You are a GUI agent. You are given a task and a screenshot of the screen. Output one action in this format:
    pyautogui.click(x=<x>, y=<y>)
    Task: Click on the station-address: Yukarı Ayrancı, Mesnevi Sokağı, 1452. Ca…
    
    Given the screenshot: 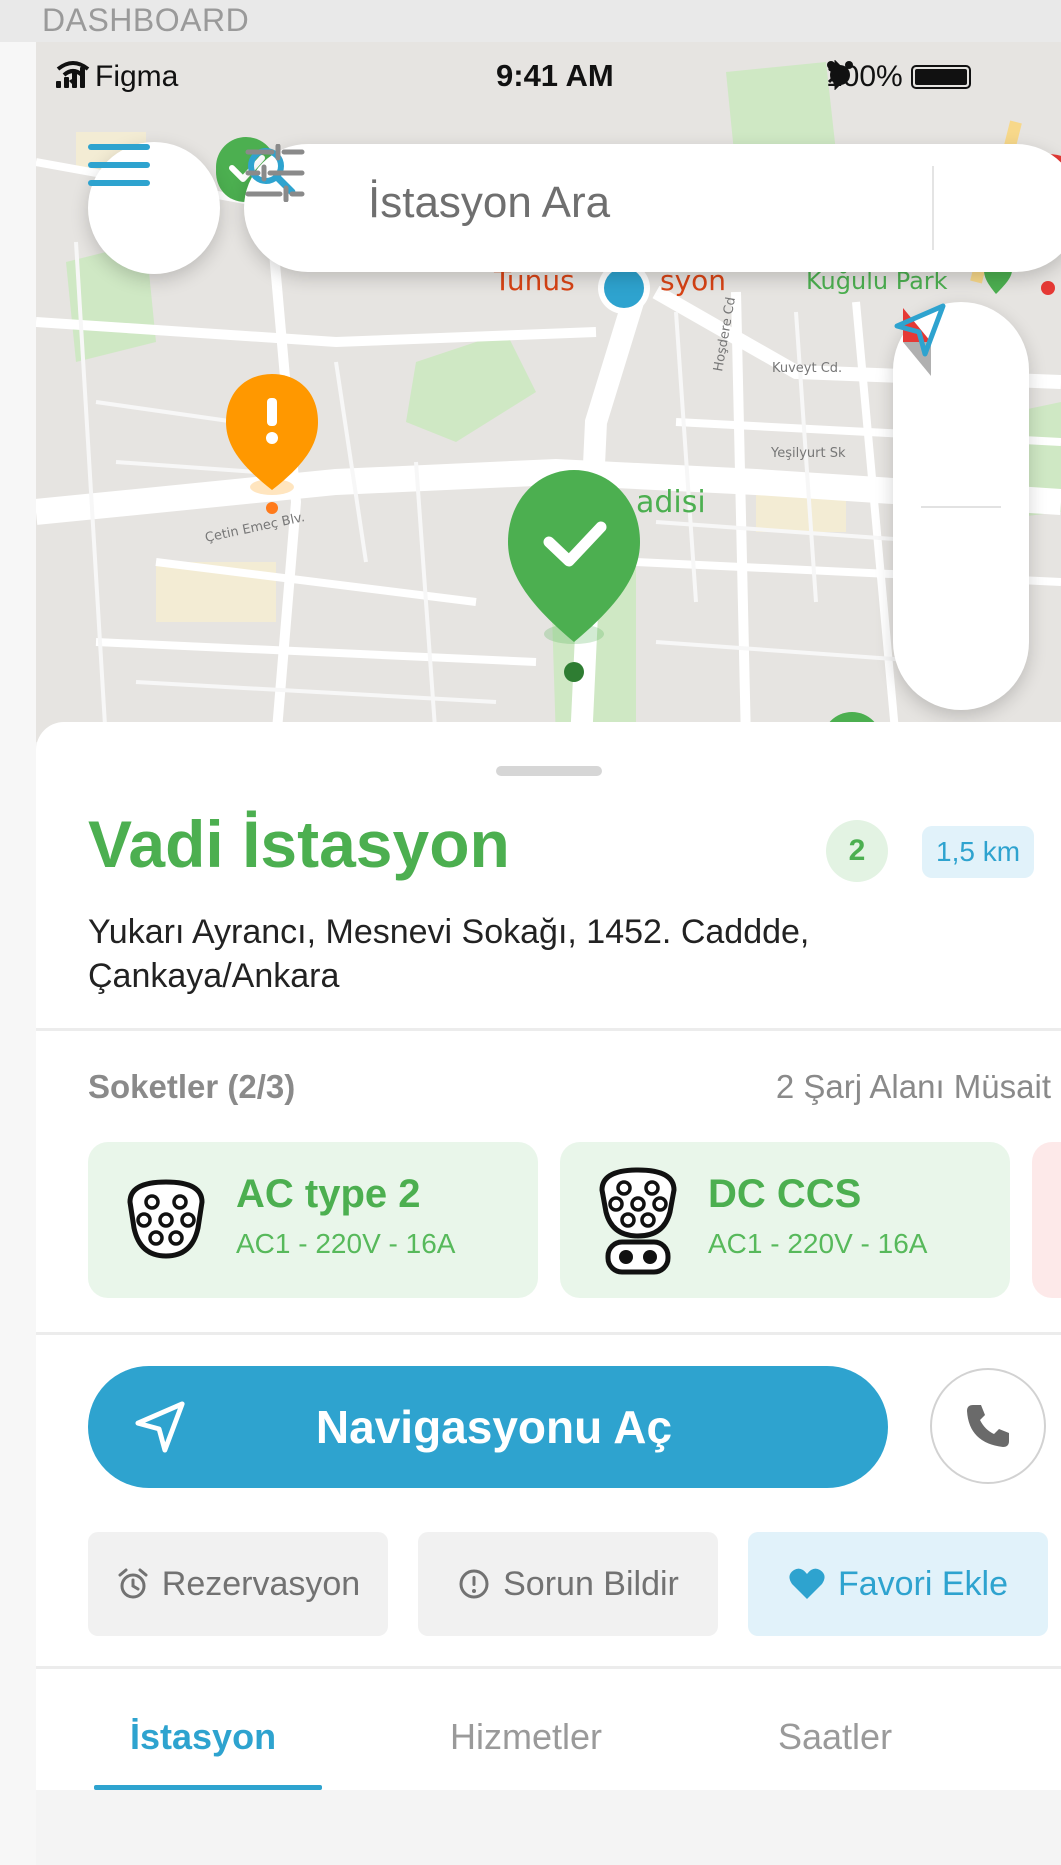 What is the action you would take?
    pyautogui.click(x=449, y=954)
    